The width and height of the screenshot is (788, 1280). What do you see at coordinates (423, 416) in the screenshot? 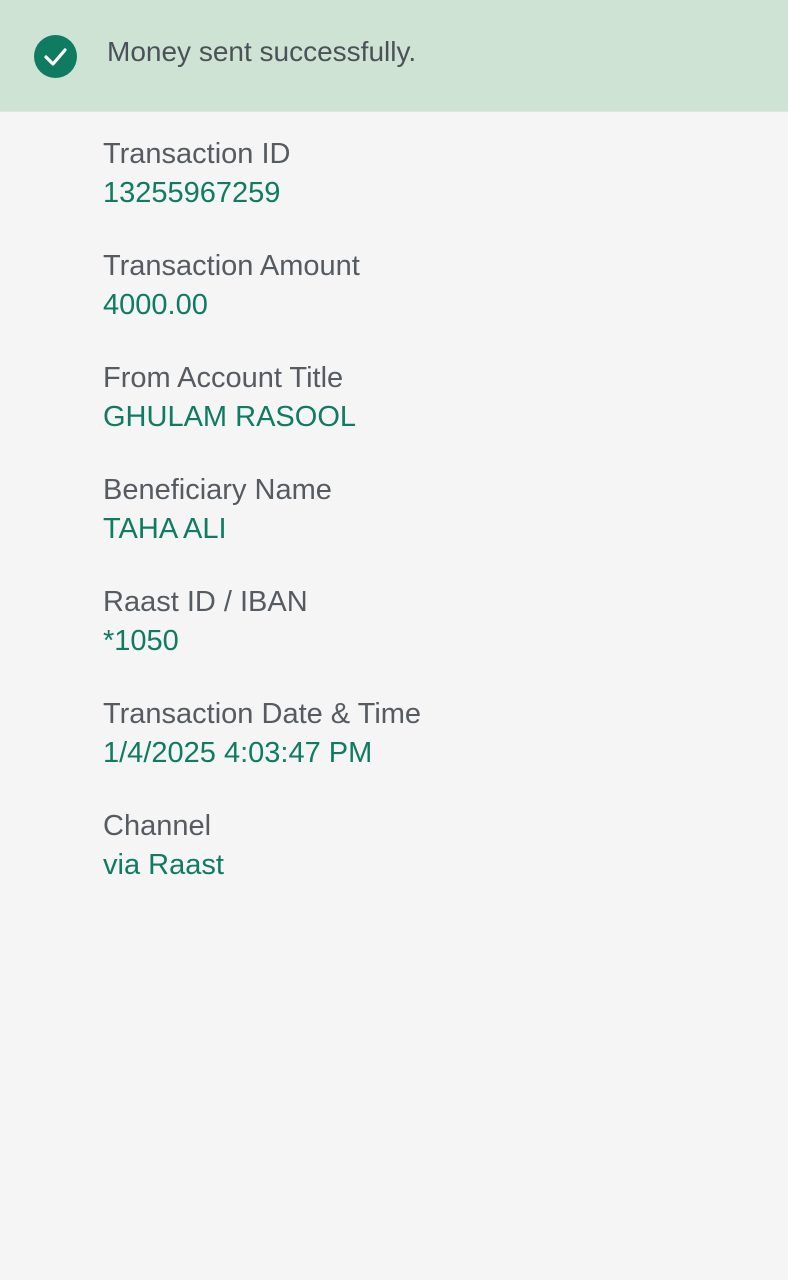
I see `from-account-title-field: From Account Title GHULAM RASOOL` at bounding box center [423, 416].